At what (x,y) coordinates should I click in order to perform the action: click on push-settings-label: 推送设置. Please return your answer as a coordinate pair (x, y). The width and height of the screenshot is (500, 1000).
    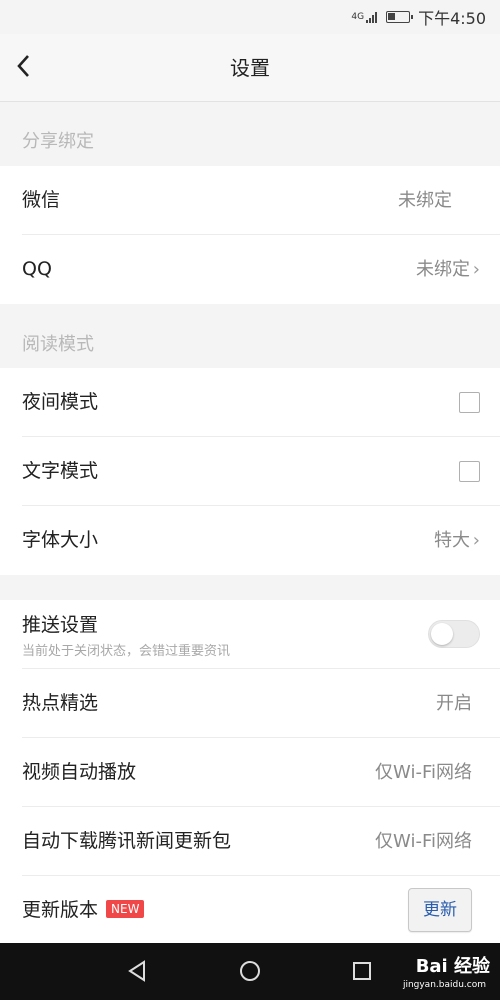
    Looking at the image, I should click on (60, 625).